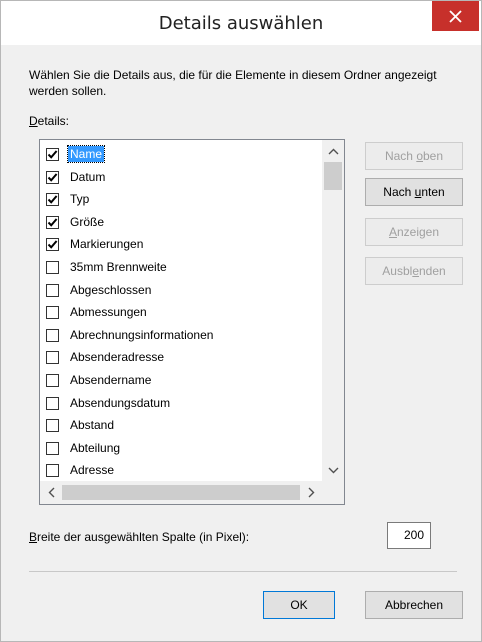 The width and height of the screenshot is (482, 642). What do you see at coordinates (95, 447) in the screenshot?
I see `list-item-label: Abteilung` at bounding box center [95, 447].